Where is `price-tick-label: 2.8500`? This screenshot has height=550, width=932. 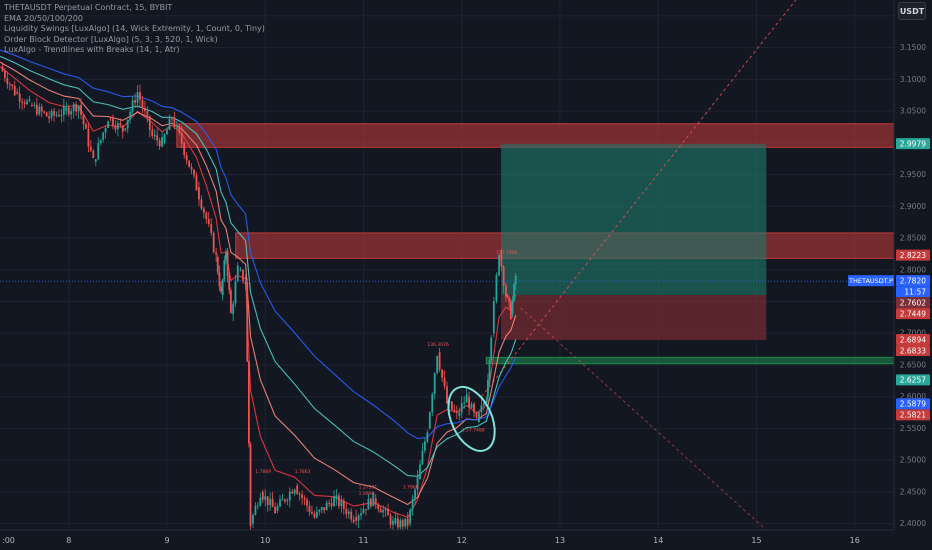 price-tick-label: 2.8500 is located at coordinates (913, 238).